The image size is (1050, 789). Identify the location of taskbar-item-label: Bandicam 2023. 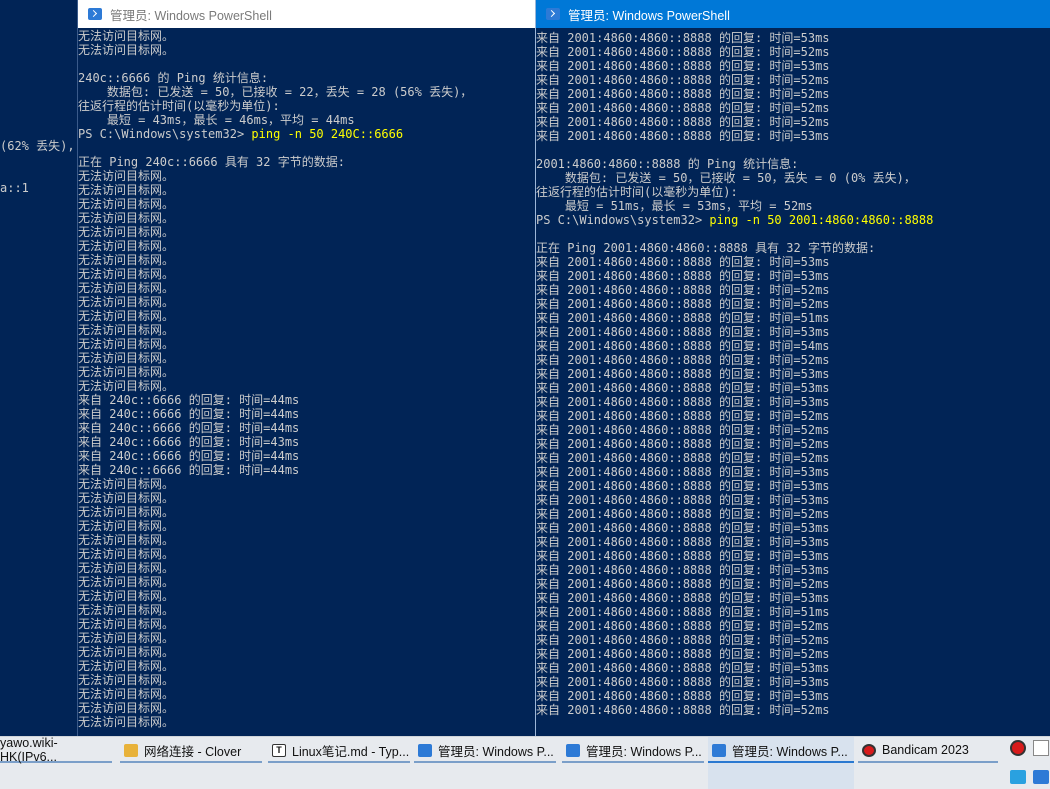
(925, 750).